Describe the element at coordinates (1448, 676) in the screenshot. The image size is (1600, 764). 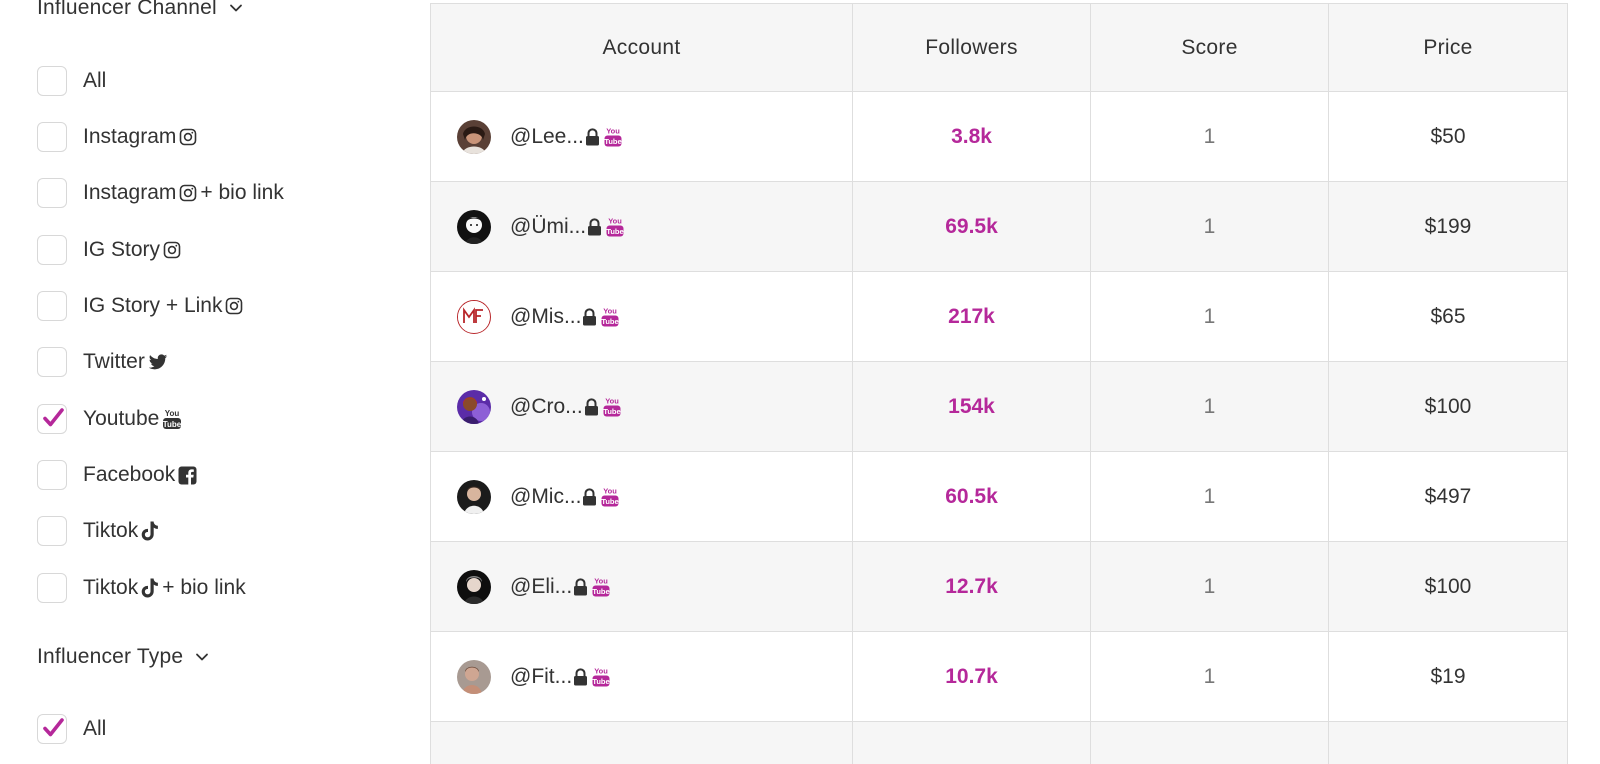
I see `price-value: $19` at that location.